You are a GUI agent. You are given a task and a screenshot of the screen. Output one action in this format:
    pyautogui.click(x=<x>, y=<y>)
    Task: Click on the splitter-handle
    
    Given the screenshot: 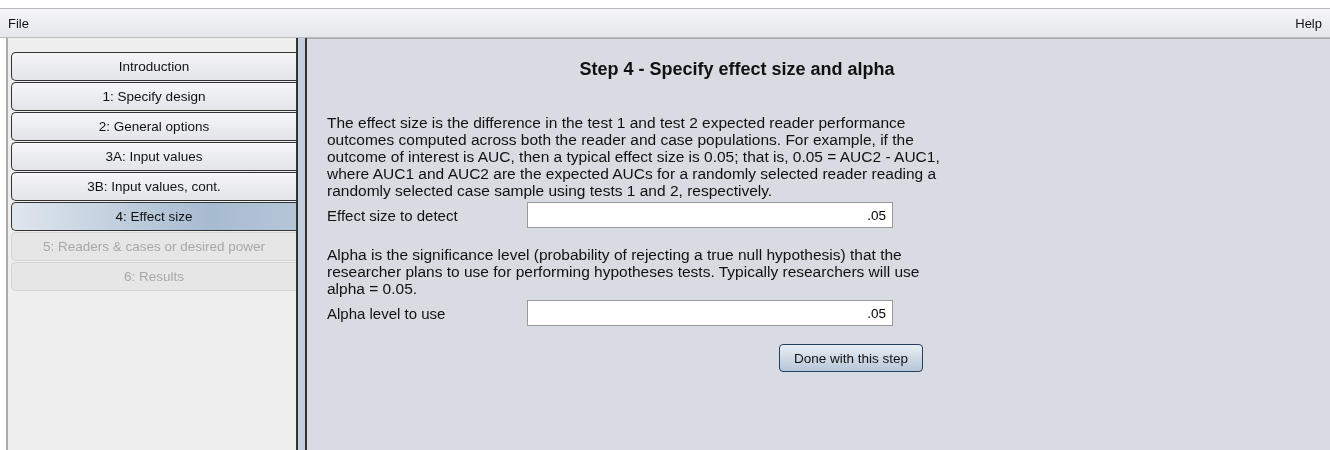 What is the action you would take?
    pyautogui.click(x=301, y=244)
    